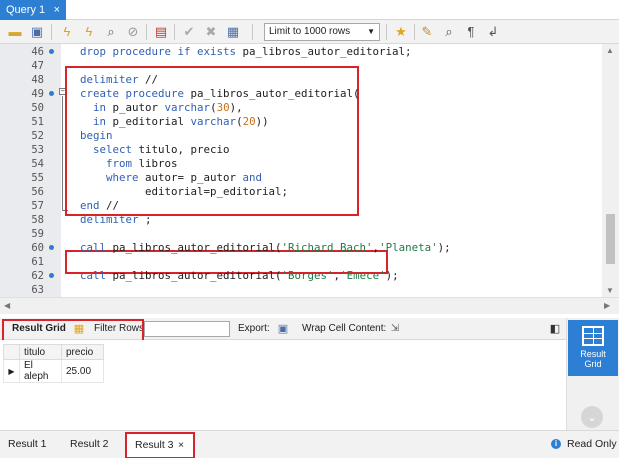  Describe the element at coordinates (37, 220) in the screenshot. I see `line-number: 58` at that location.